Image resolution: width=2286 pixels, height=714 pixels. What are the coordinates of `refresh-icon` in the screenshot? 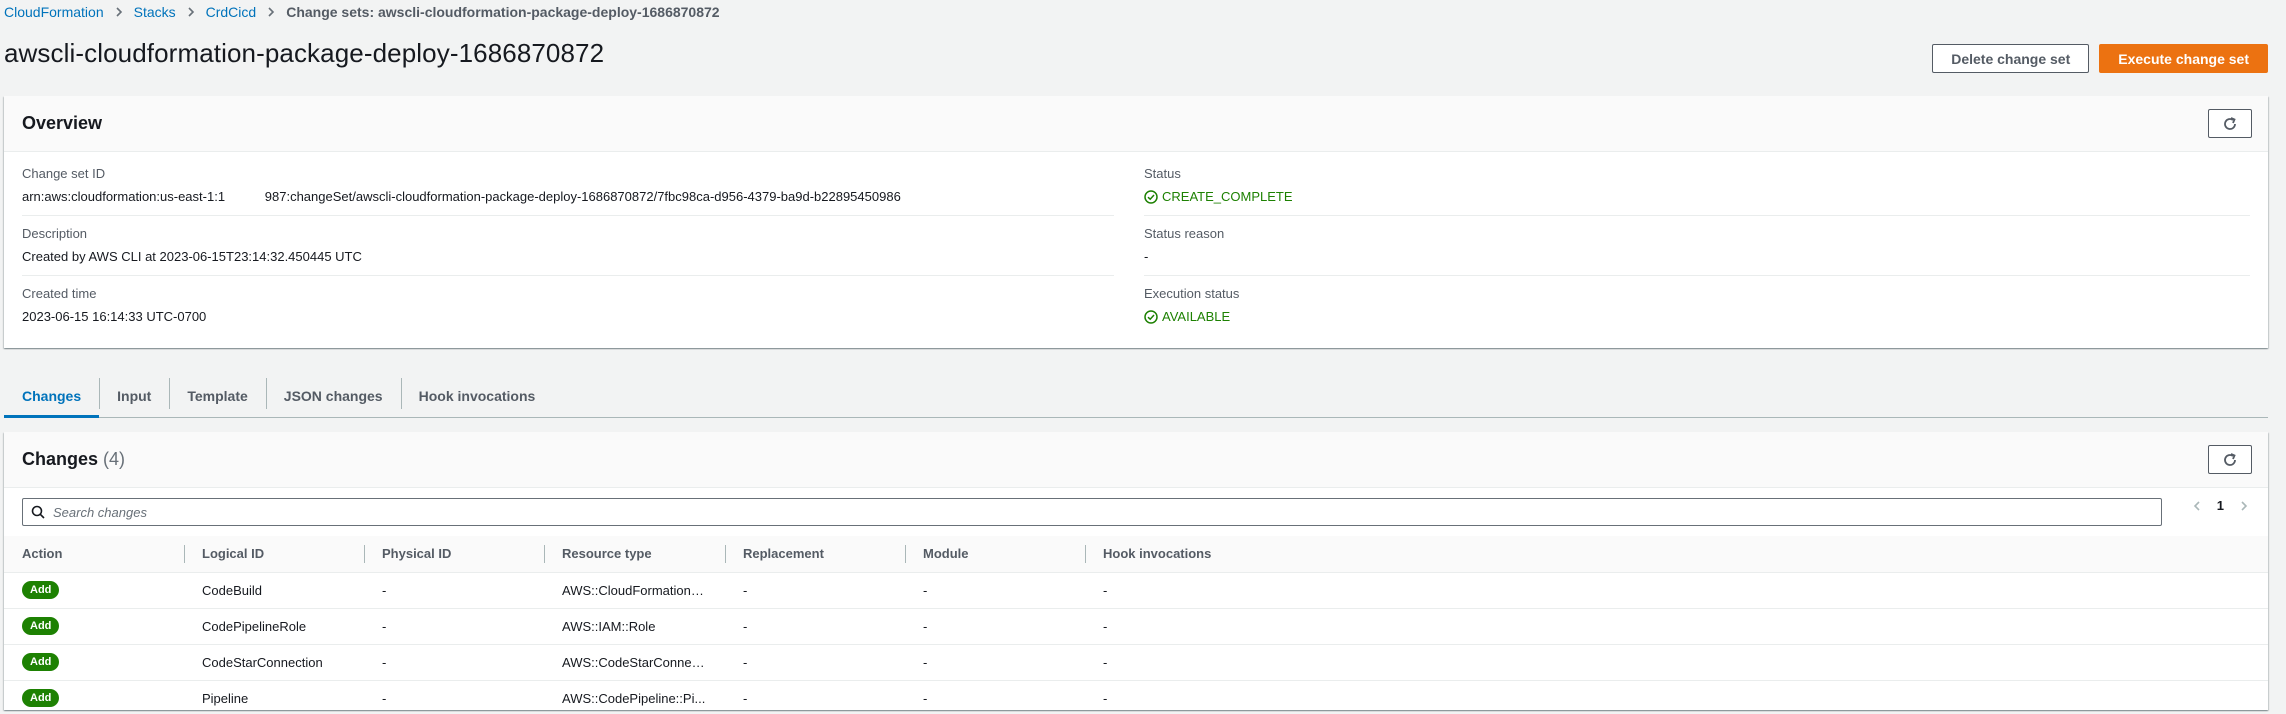 It's located at (2230, 123).